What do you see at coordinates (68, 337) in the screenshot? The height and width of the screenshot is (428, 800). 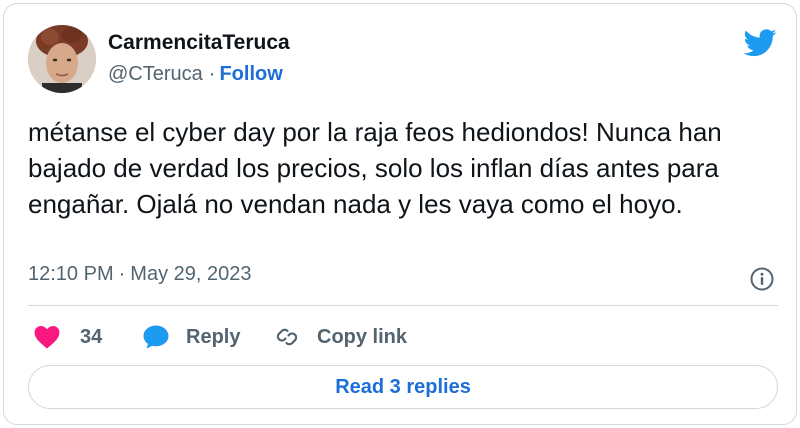 I see `like-button: 34` at bounding box center [68, 337].